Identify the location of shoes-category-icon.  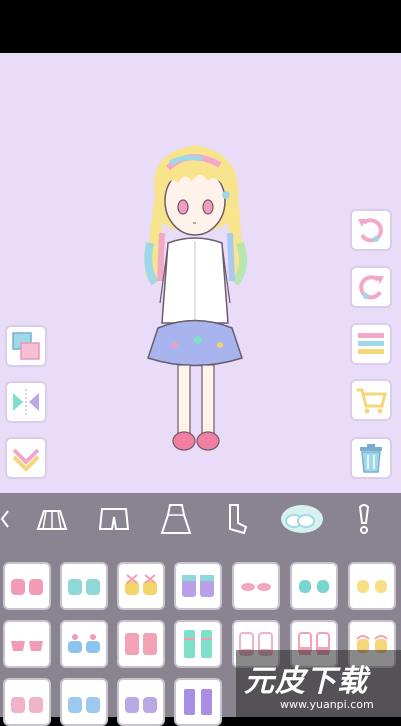
(300, 521).